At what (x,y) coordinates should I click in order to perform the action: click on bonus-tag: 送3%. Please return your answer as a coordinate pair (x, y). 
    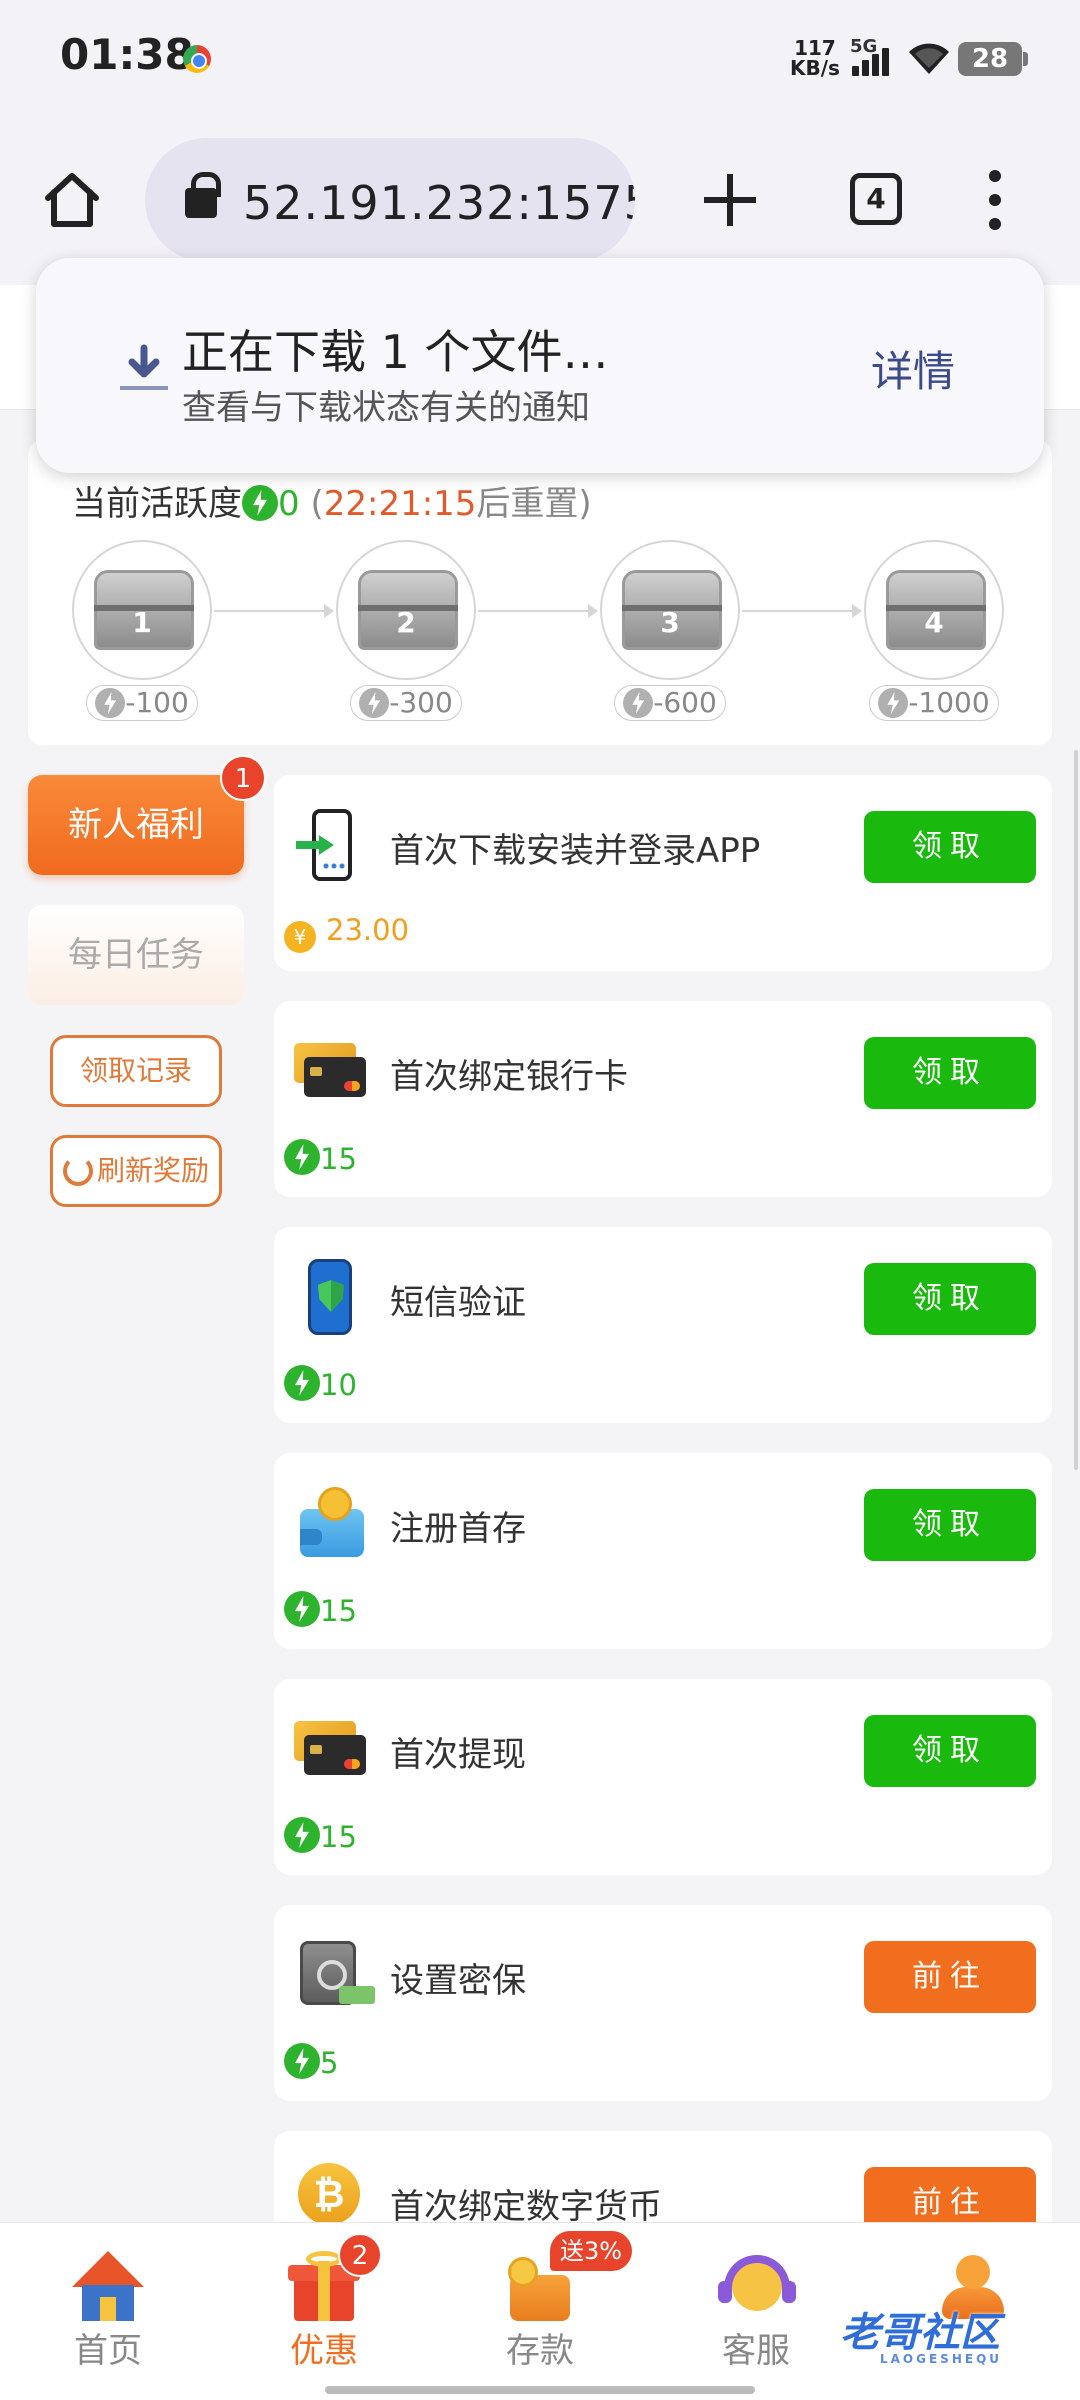
    Looking at the image, I should click on (591, 2251).